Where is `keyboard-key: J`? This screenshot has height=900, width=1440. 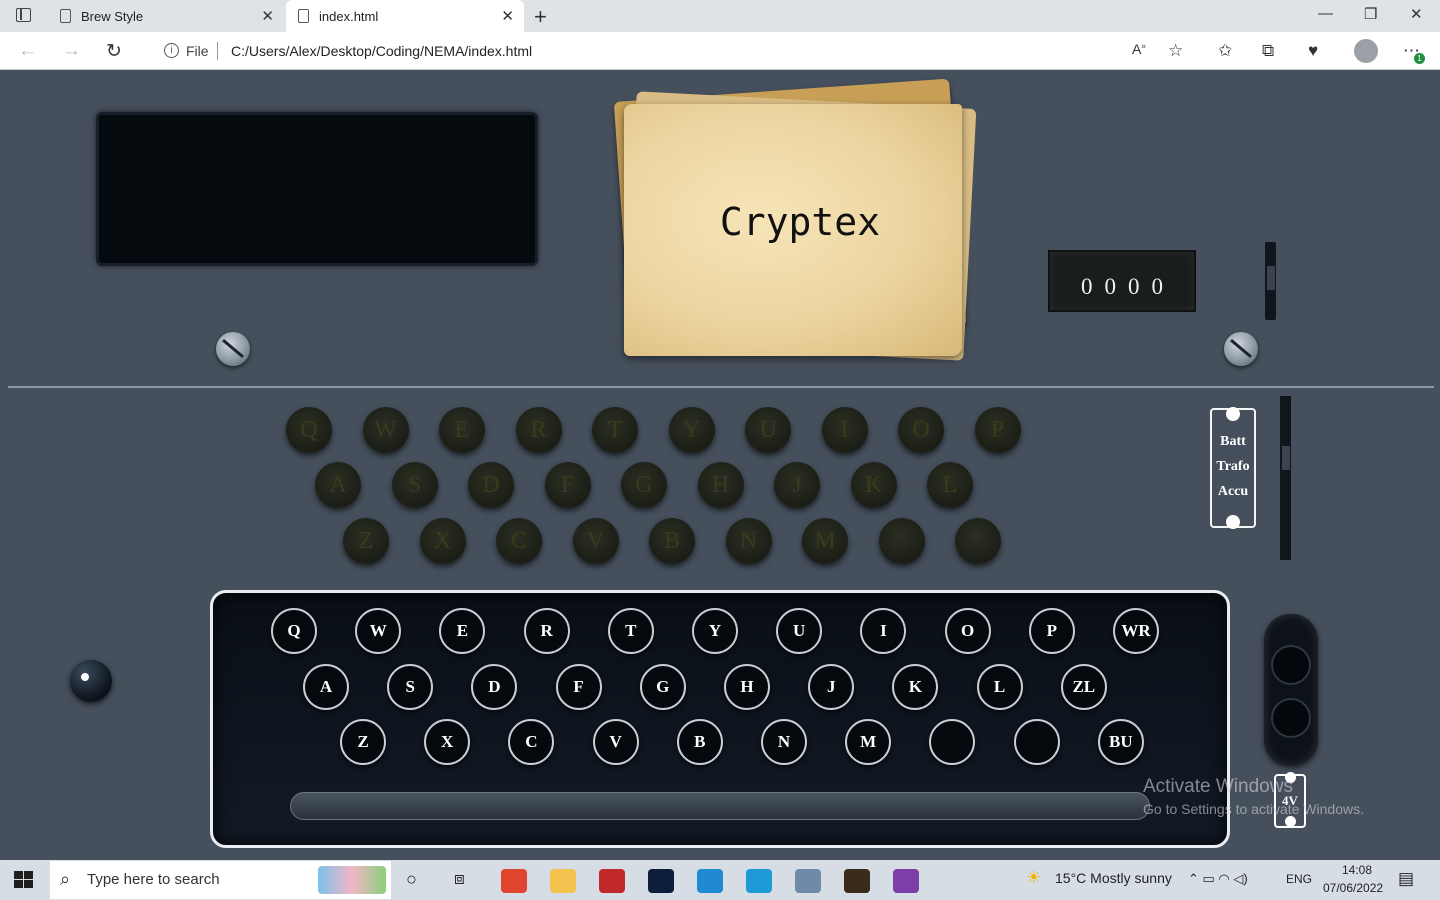
keyboard-key: J is located at coordinates (831, 687).